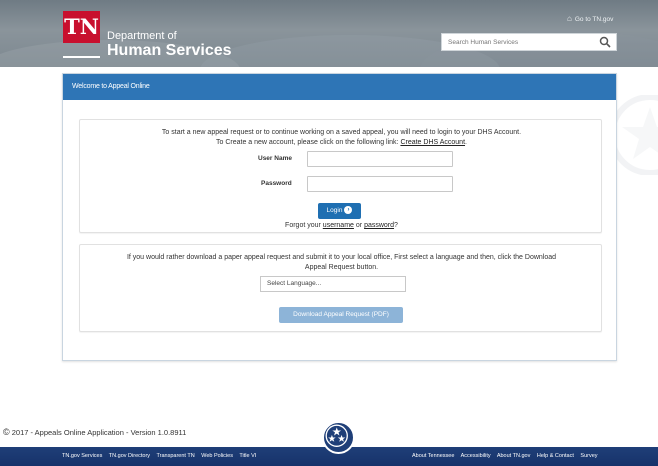  Describe the element at coordinates (379, 225) in the screenshot. I see `forgot-password-link: password` at that location.